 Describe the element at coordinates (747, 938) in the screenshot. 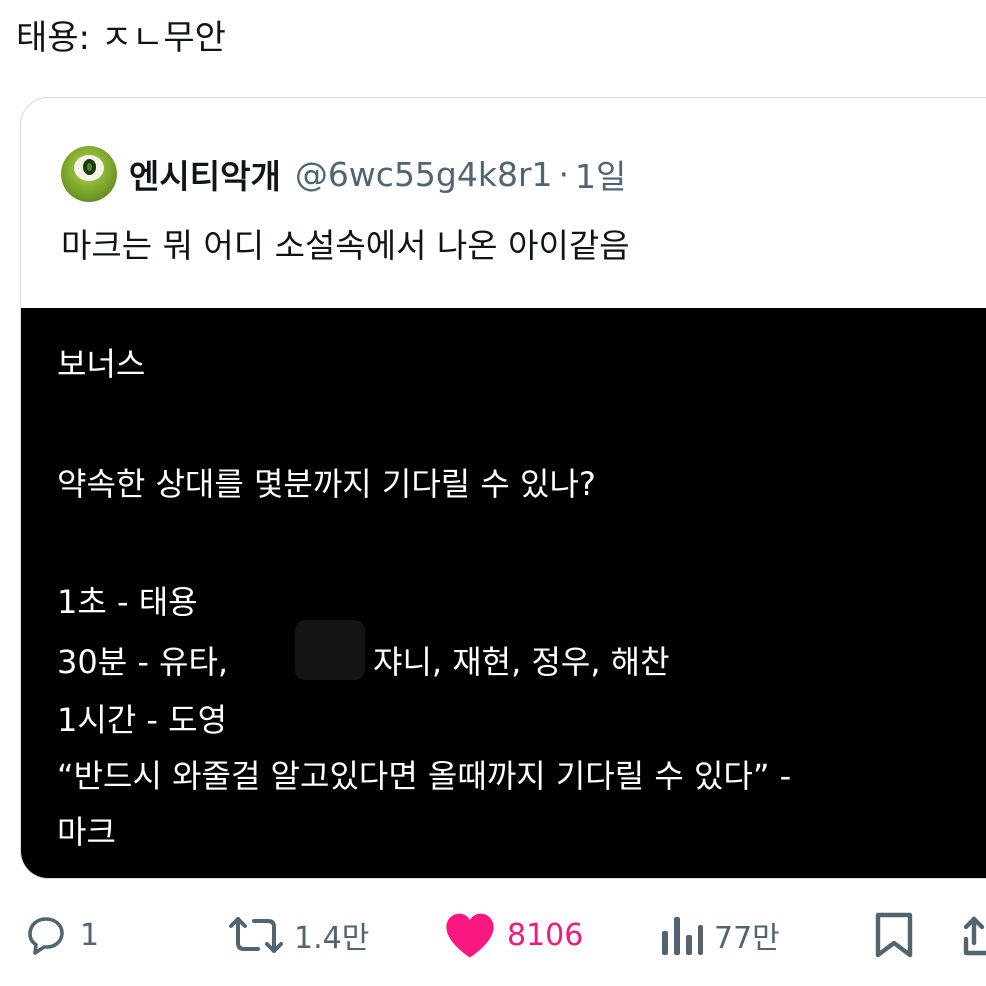

I see `views-count: 77만` at that location.